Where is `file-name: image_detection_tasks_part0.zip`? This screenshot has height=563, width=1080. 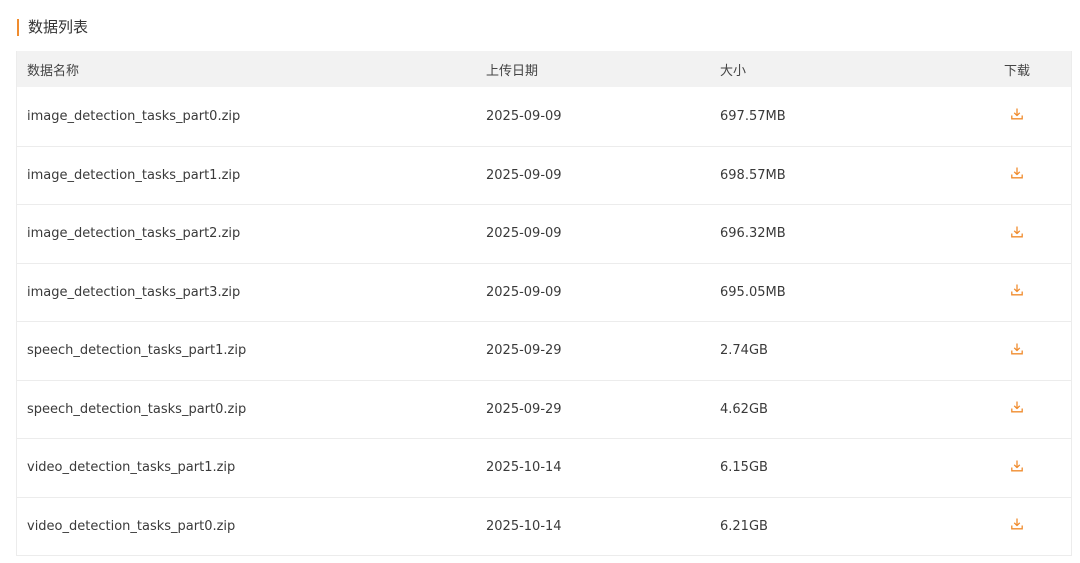 file-name: image_detection_tasks_part0.zip is located at coordinates (134, 116).